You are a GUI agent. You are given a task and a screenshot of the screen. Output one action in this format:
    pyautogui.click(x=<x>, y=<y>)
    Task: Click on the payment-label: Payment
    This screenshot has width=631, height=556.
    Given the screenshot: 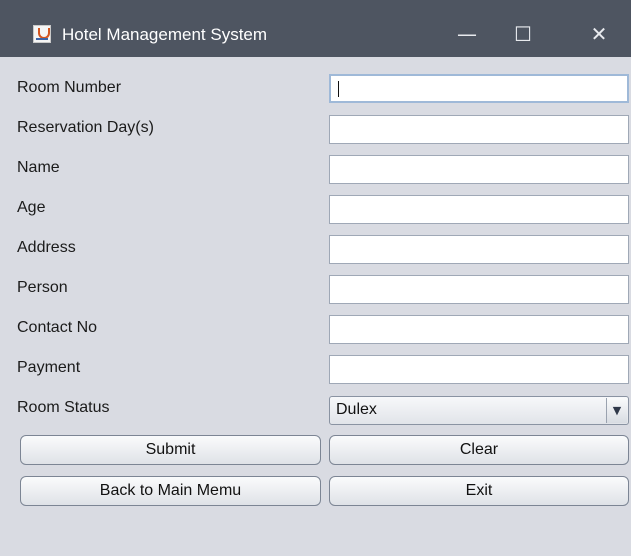 What is the action you would take?
    pyautogui.click(x=49, y=367)
    